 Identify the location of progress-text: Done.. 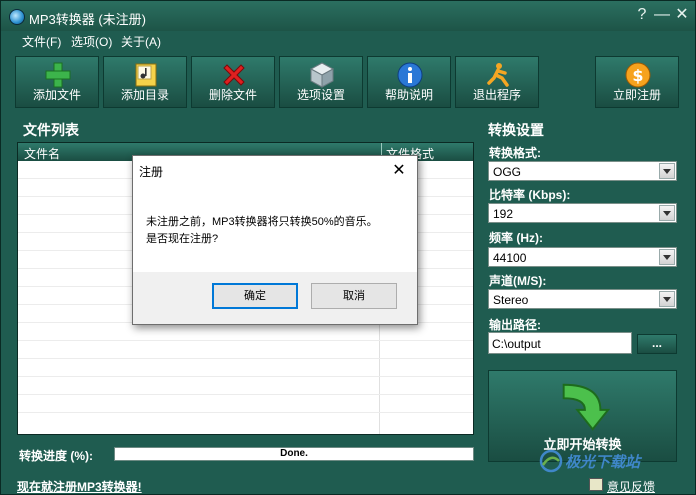
(294, 453).